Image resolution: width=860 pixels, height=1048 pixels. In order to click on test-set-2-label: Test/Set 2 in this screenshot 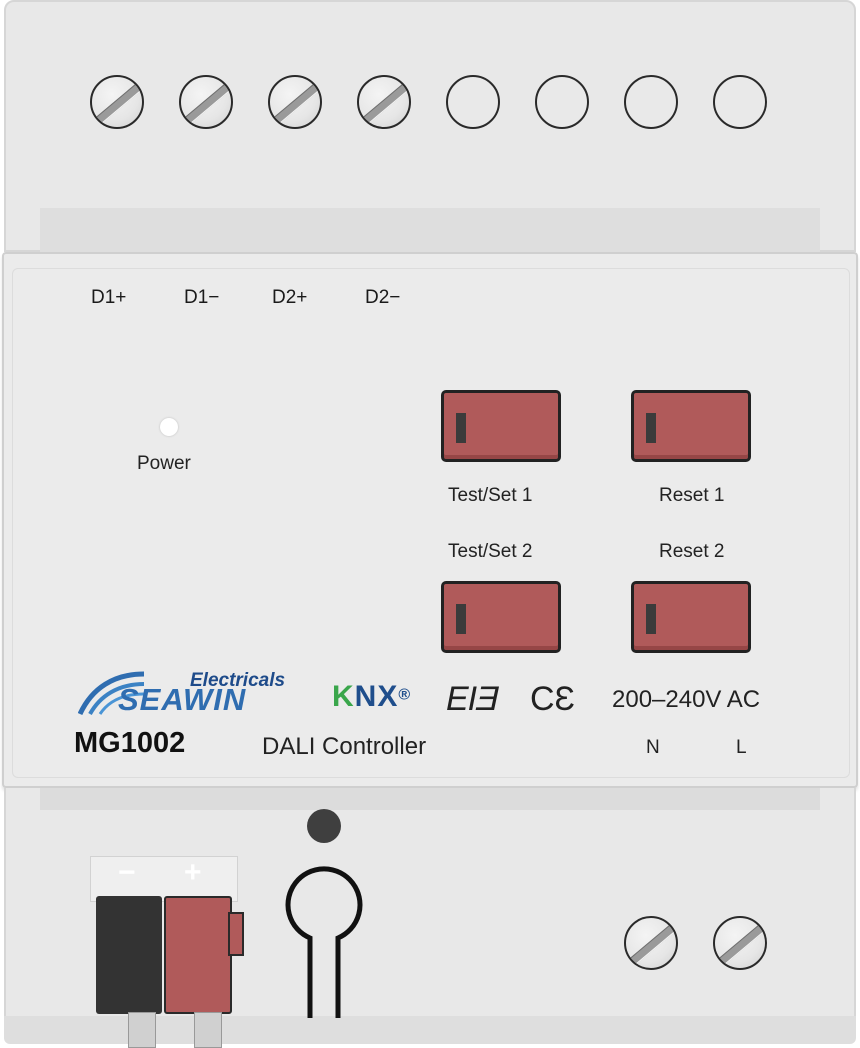, I will do `click(490, 551)`.